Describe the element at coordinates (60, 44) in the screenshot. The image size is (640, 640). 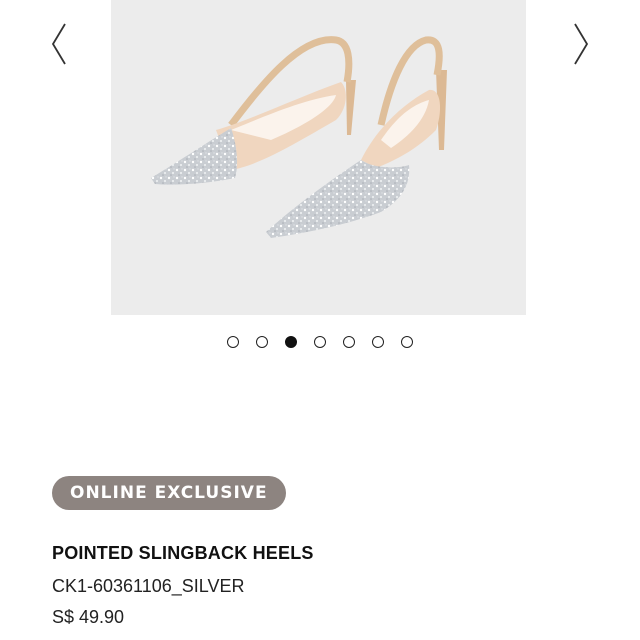
I see `chevron-left-icon` at that location.